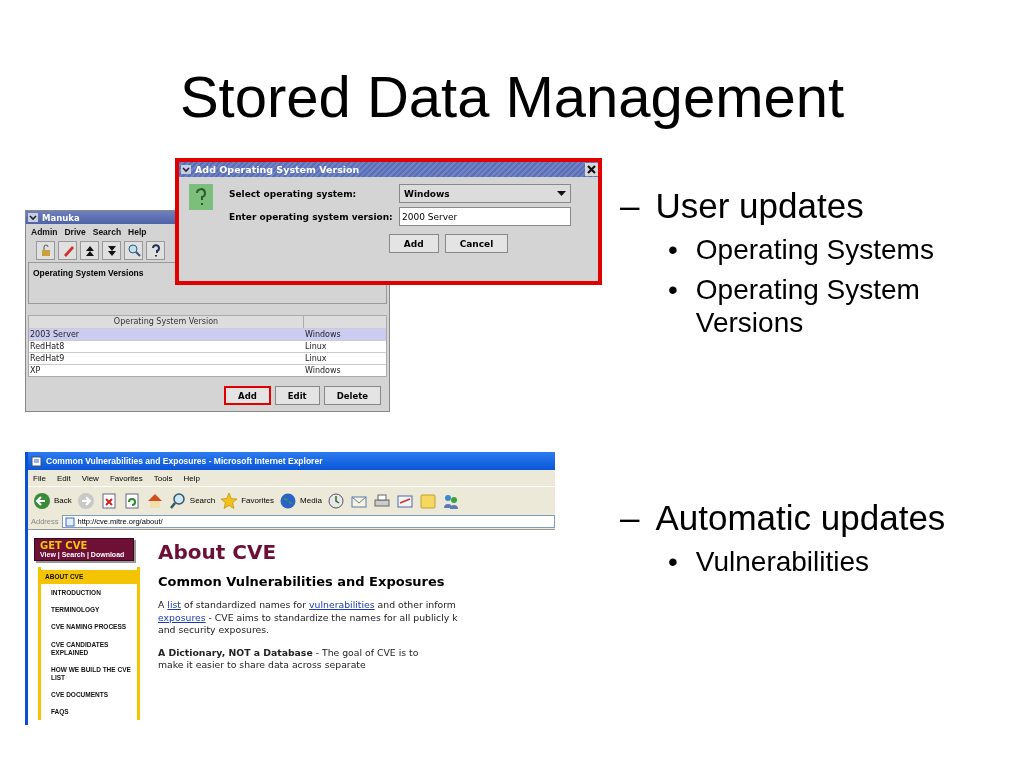 The width and height of the screenshot is (1024, 768). I want to click on menu-item: View, so click(90, 478).